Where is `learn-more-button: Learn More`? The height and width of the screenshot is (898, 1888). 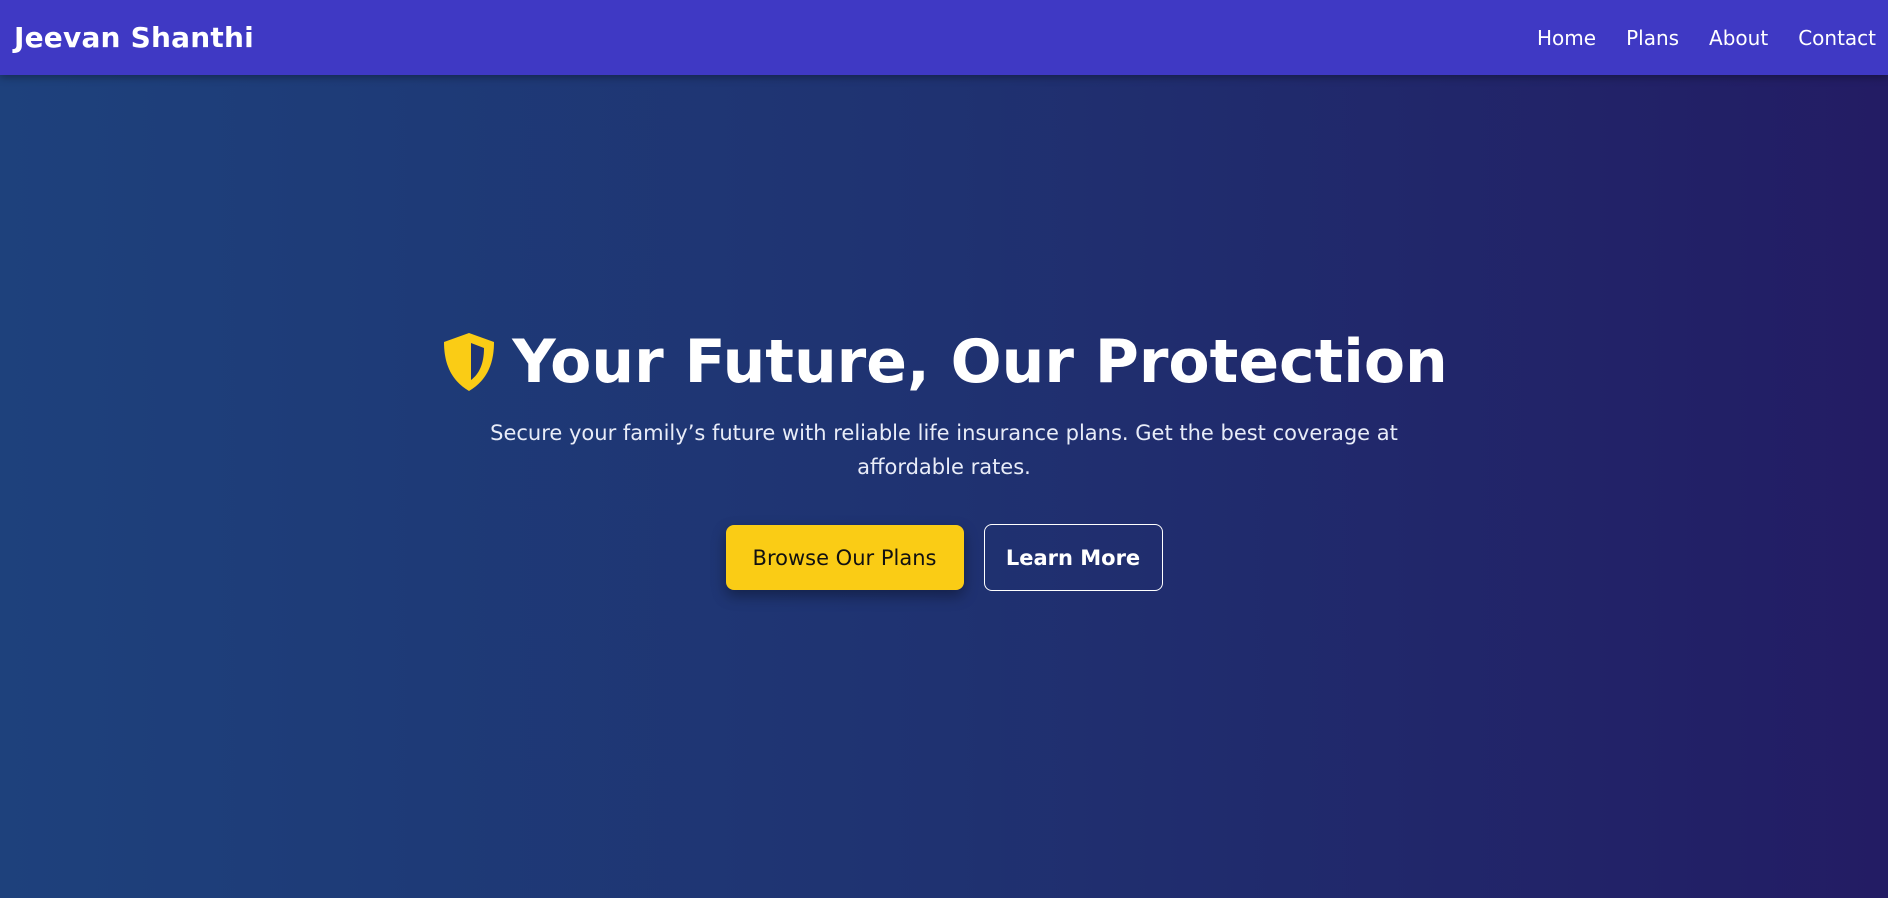 learn-more-button: Learn More is located at coordinates (1073, 557).